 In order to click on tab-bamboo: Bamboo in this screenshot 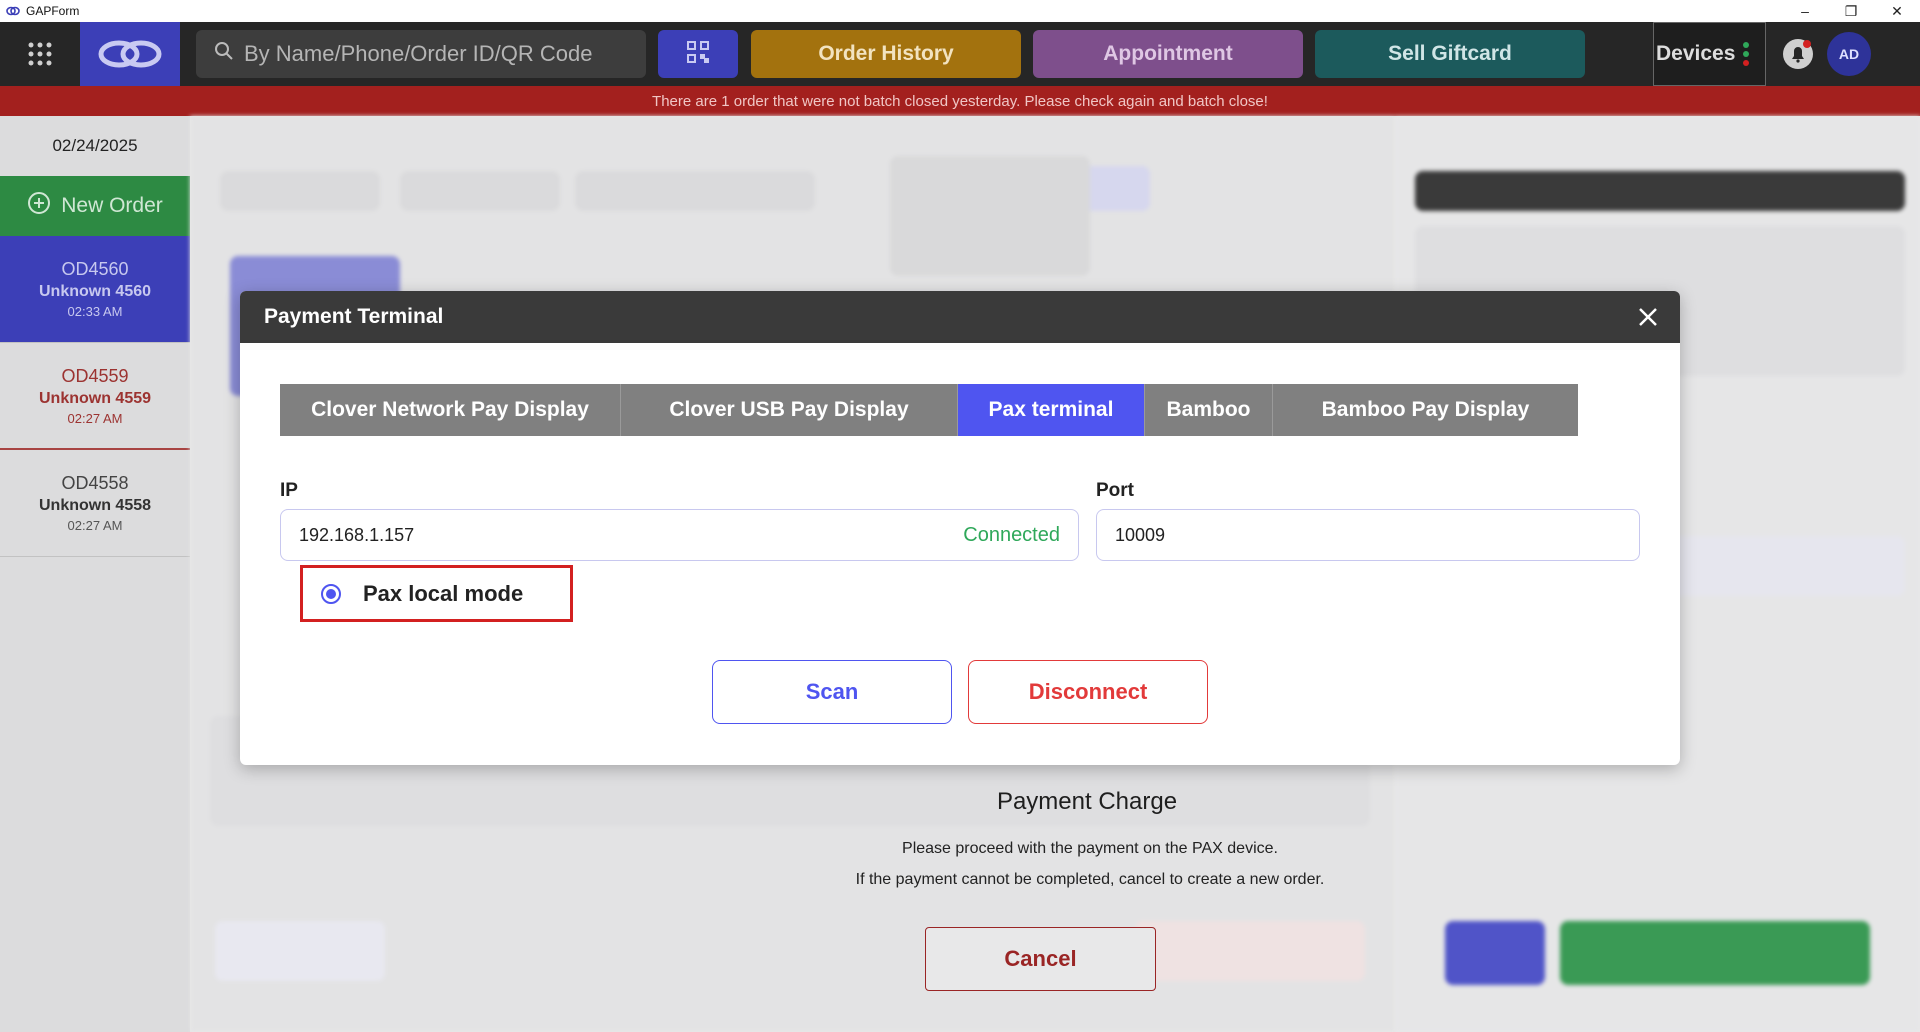, I will do `click(1209, 410)`.